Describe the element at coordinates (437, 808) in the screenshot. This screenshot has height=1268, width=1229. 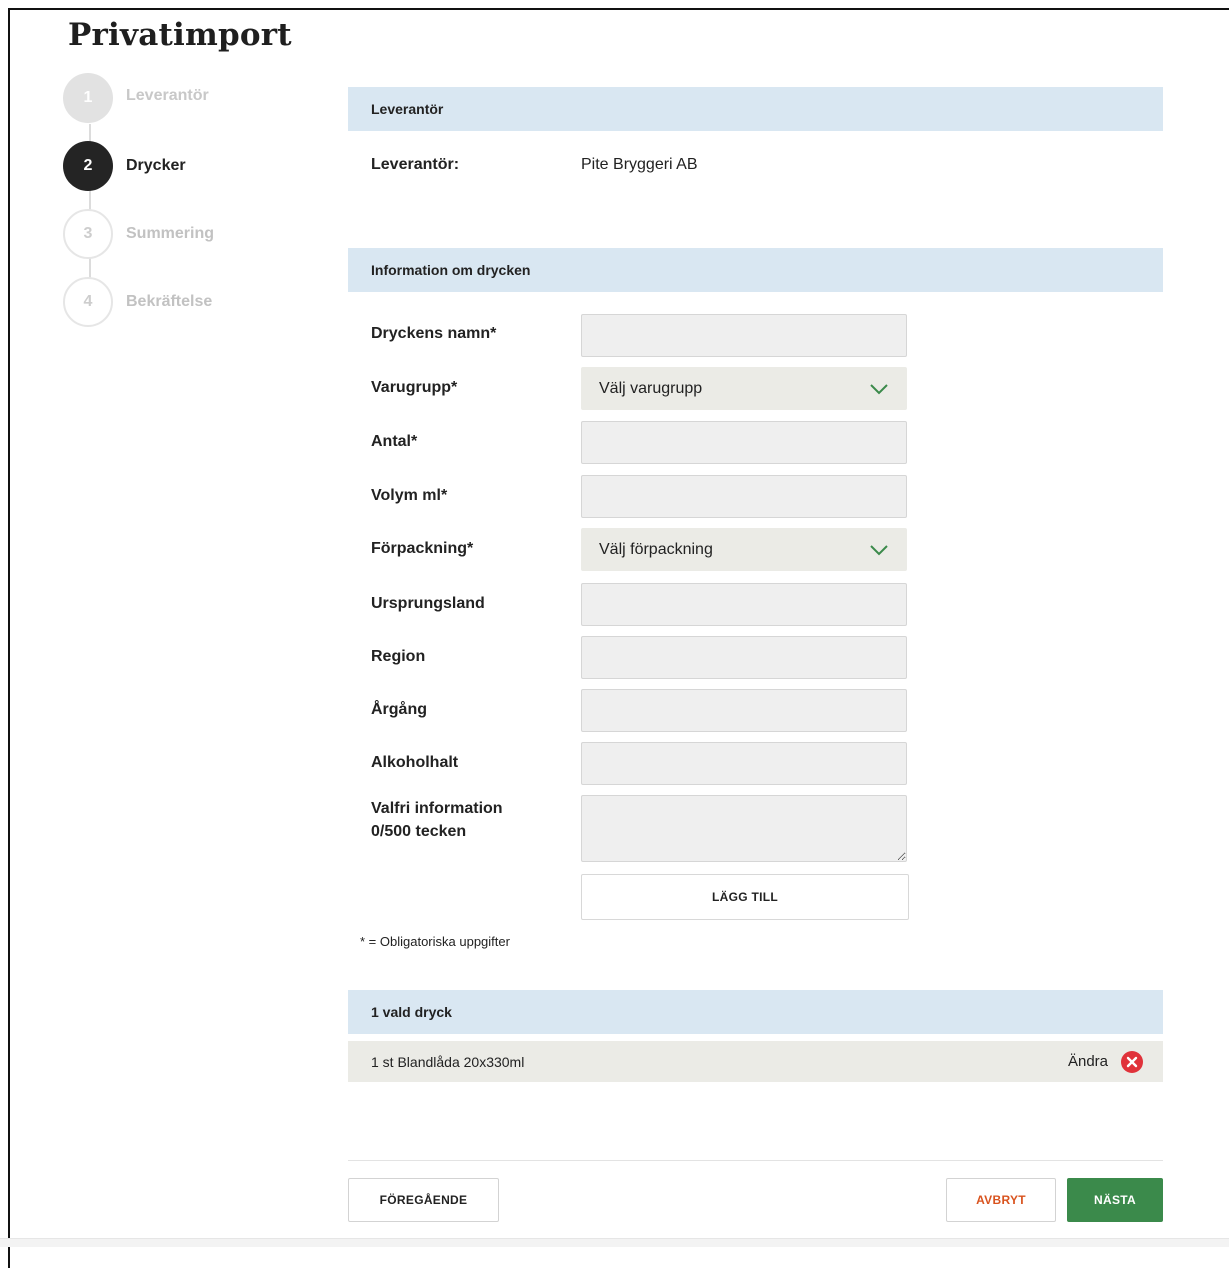
I see `optional-info-title: Valfri information` at that location.